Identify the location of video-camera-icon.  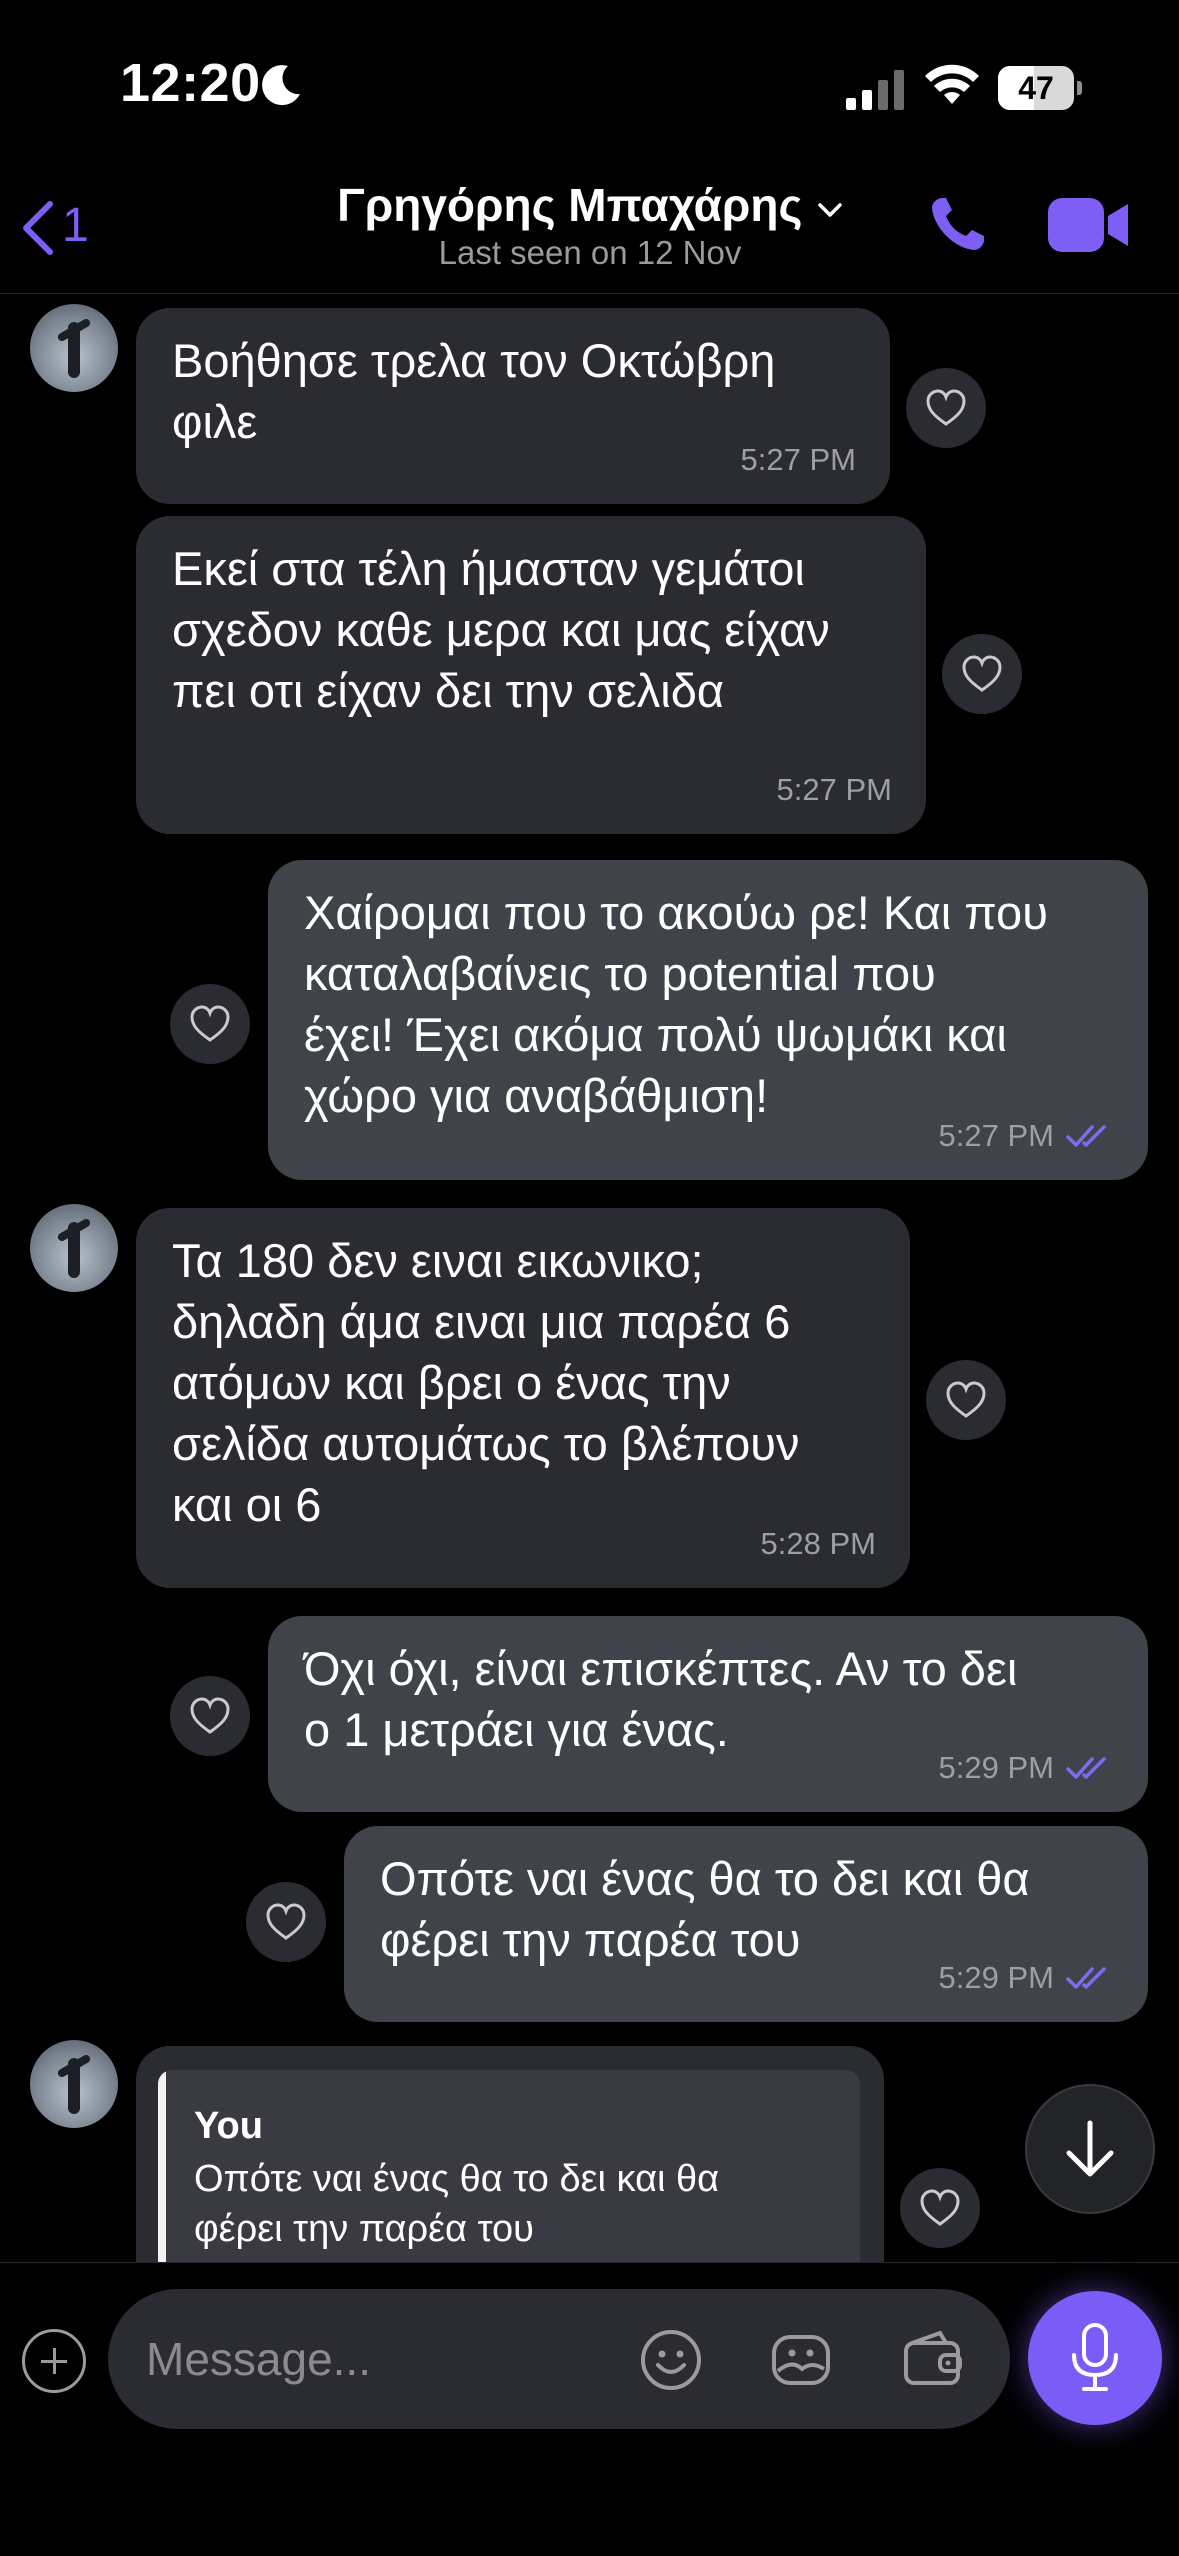
(1089, 225).